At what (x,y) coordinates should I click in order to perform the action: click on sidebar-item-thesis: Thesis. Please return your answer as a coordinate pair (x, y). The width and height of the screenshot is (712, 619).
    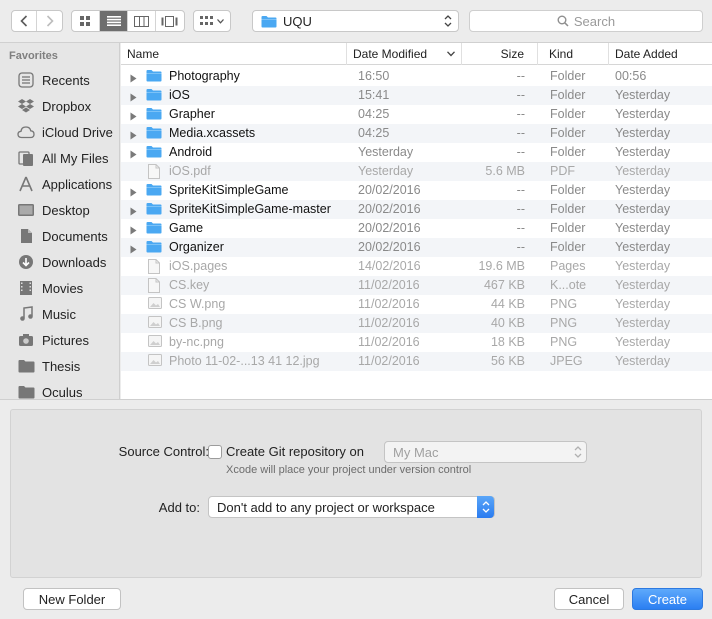
    Looking at the image, I should click on (59, 366).